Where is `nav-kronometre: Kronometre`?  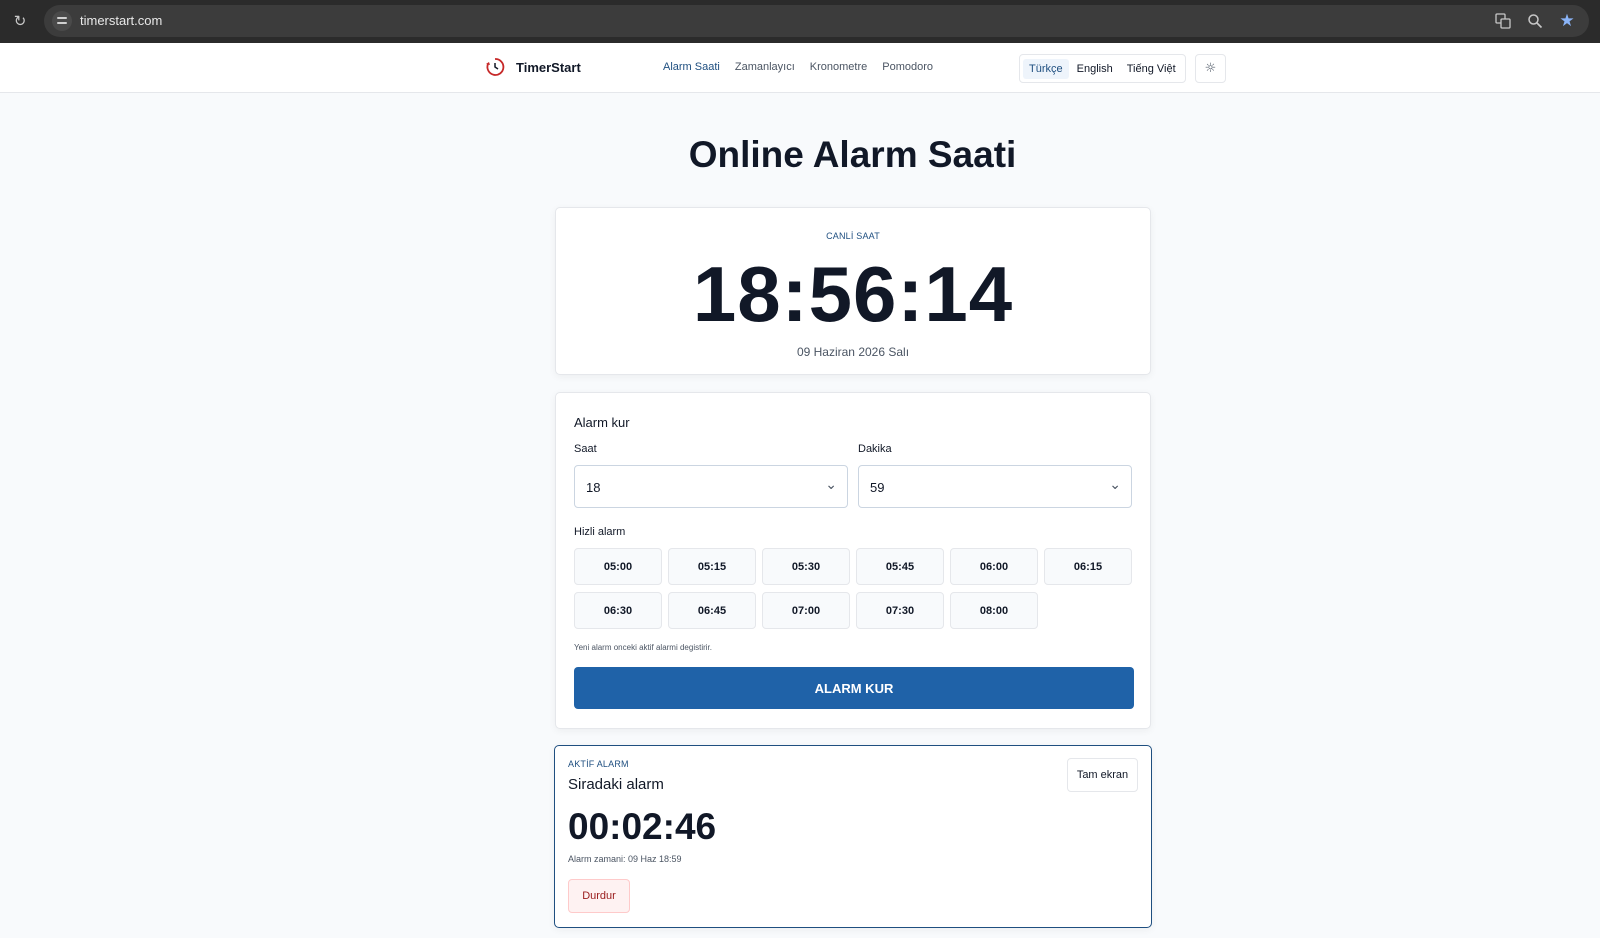 nav-kronometre: Kronometre is located at coordinates (838, 67).